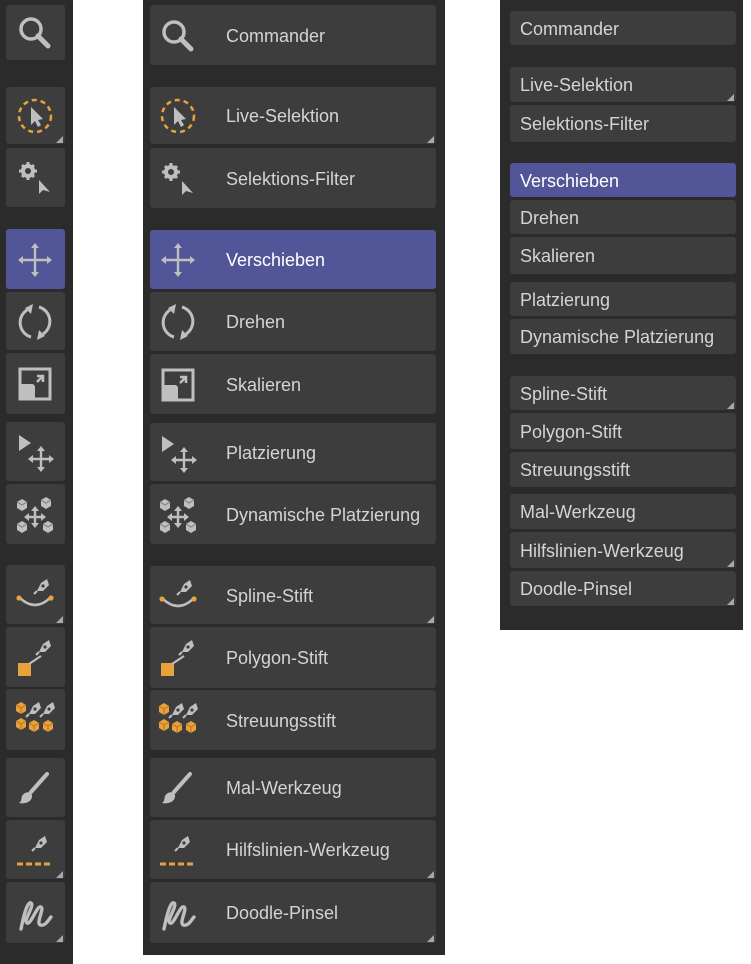 This screenshot has height=964, width=751. I want to click on tool-button-live-selektion, so click(35, 116).